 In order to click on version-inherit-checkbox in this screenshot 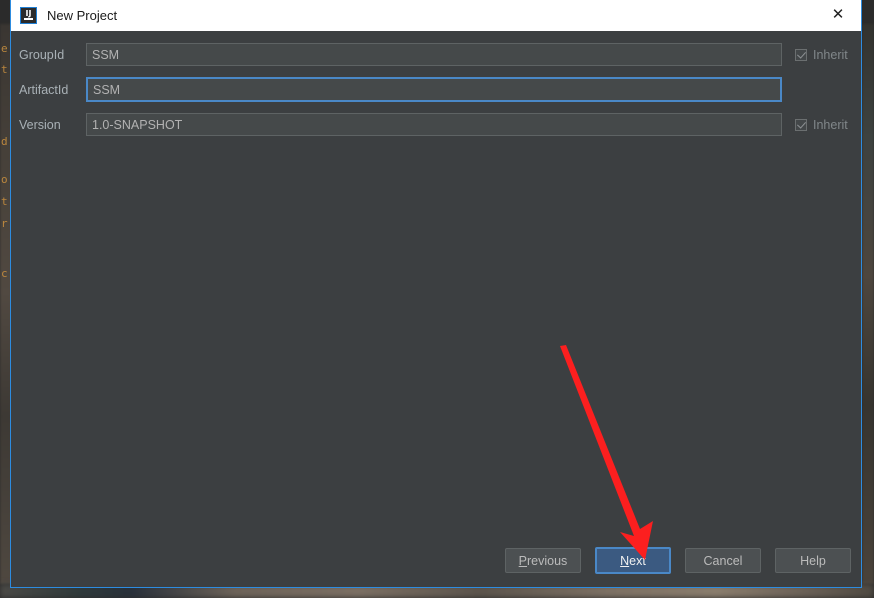, I will do `click(801, 124)`.